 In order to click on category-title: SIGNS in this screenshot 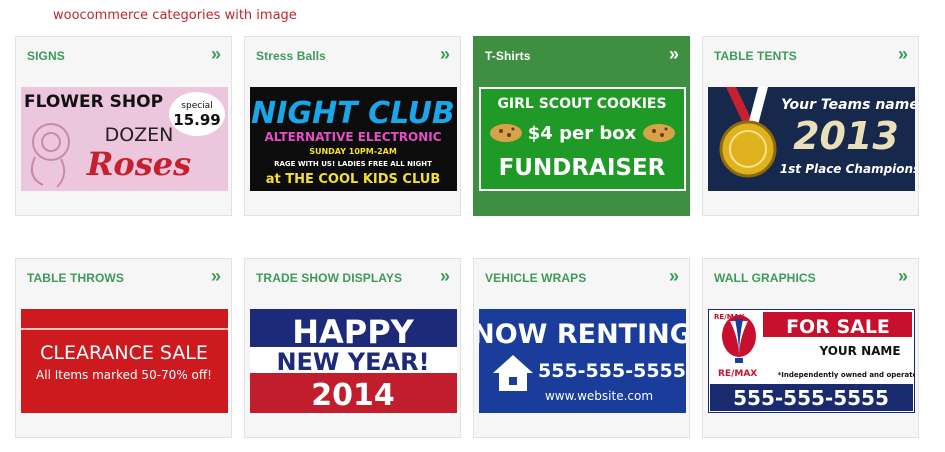, I will do `click(46, 56)`.